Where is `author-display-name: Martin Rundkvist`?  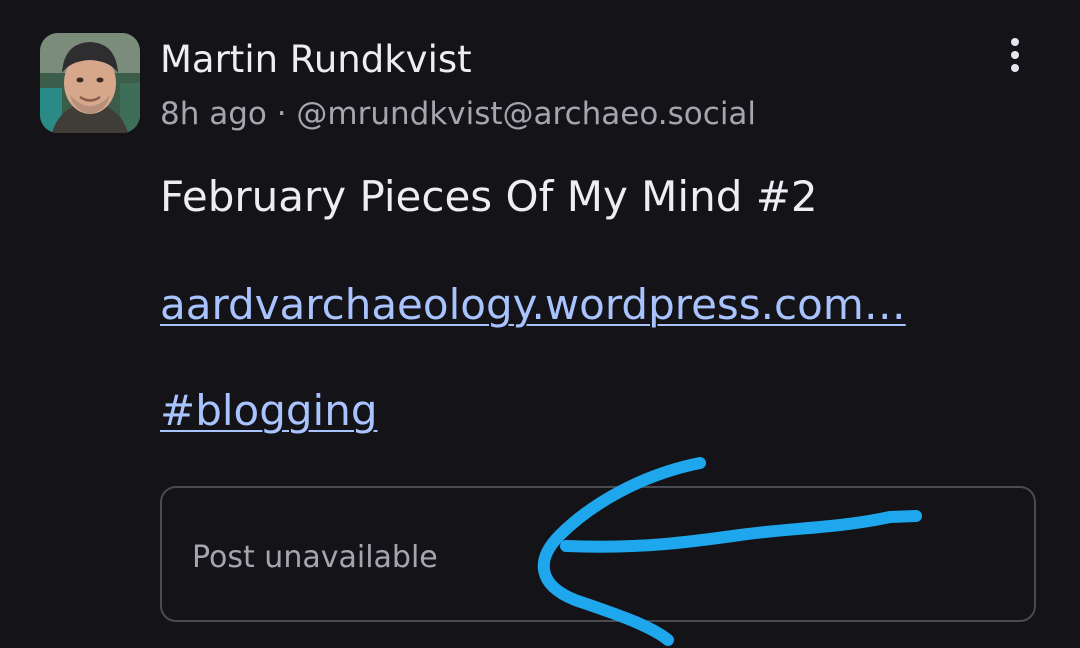 author-display-name: Martin Rundkvist is located at coordinates (316, 59).